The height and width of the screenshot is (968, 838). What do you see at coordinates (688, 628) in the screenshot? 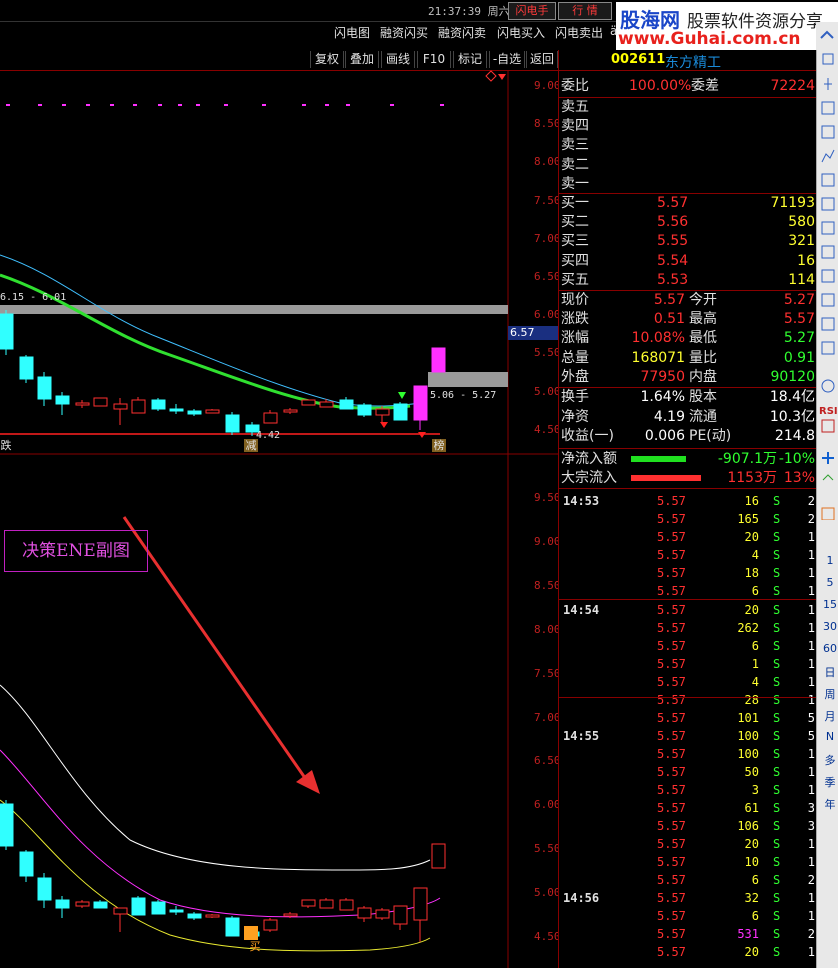
I see `tick-row: 5.57 262 S 1` at bounding box center [688, 628].